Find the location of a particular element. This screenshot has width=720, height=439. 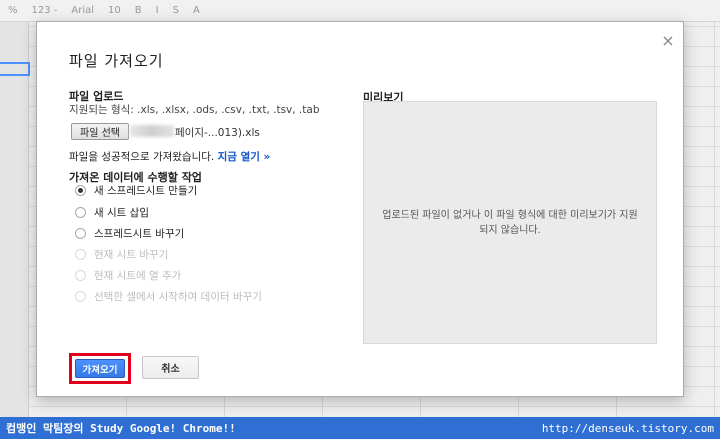

upload-status: 파일을 성공적으로 가져왔습니다. 지금 열기 » is located at coordinates (169, 156).